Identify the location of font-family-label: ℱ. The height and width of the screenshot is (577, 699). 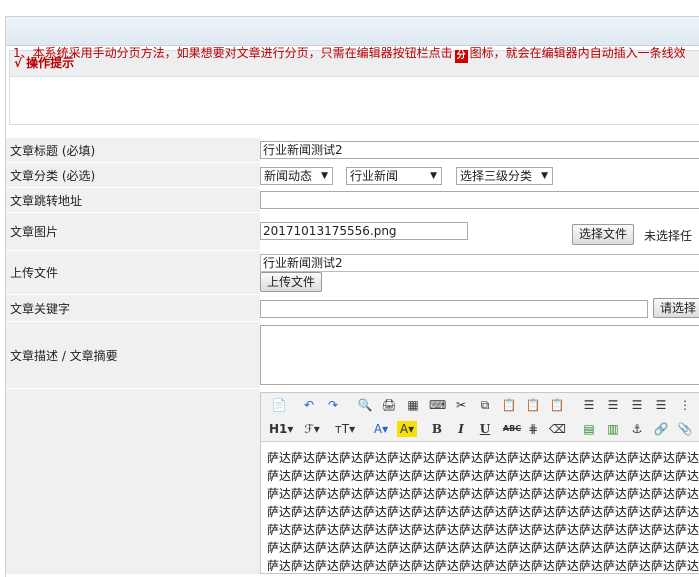
(309, 429).